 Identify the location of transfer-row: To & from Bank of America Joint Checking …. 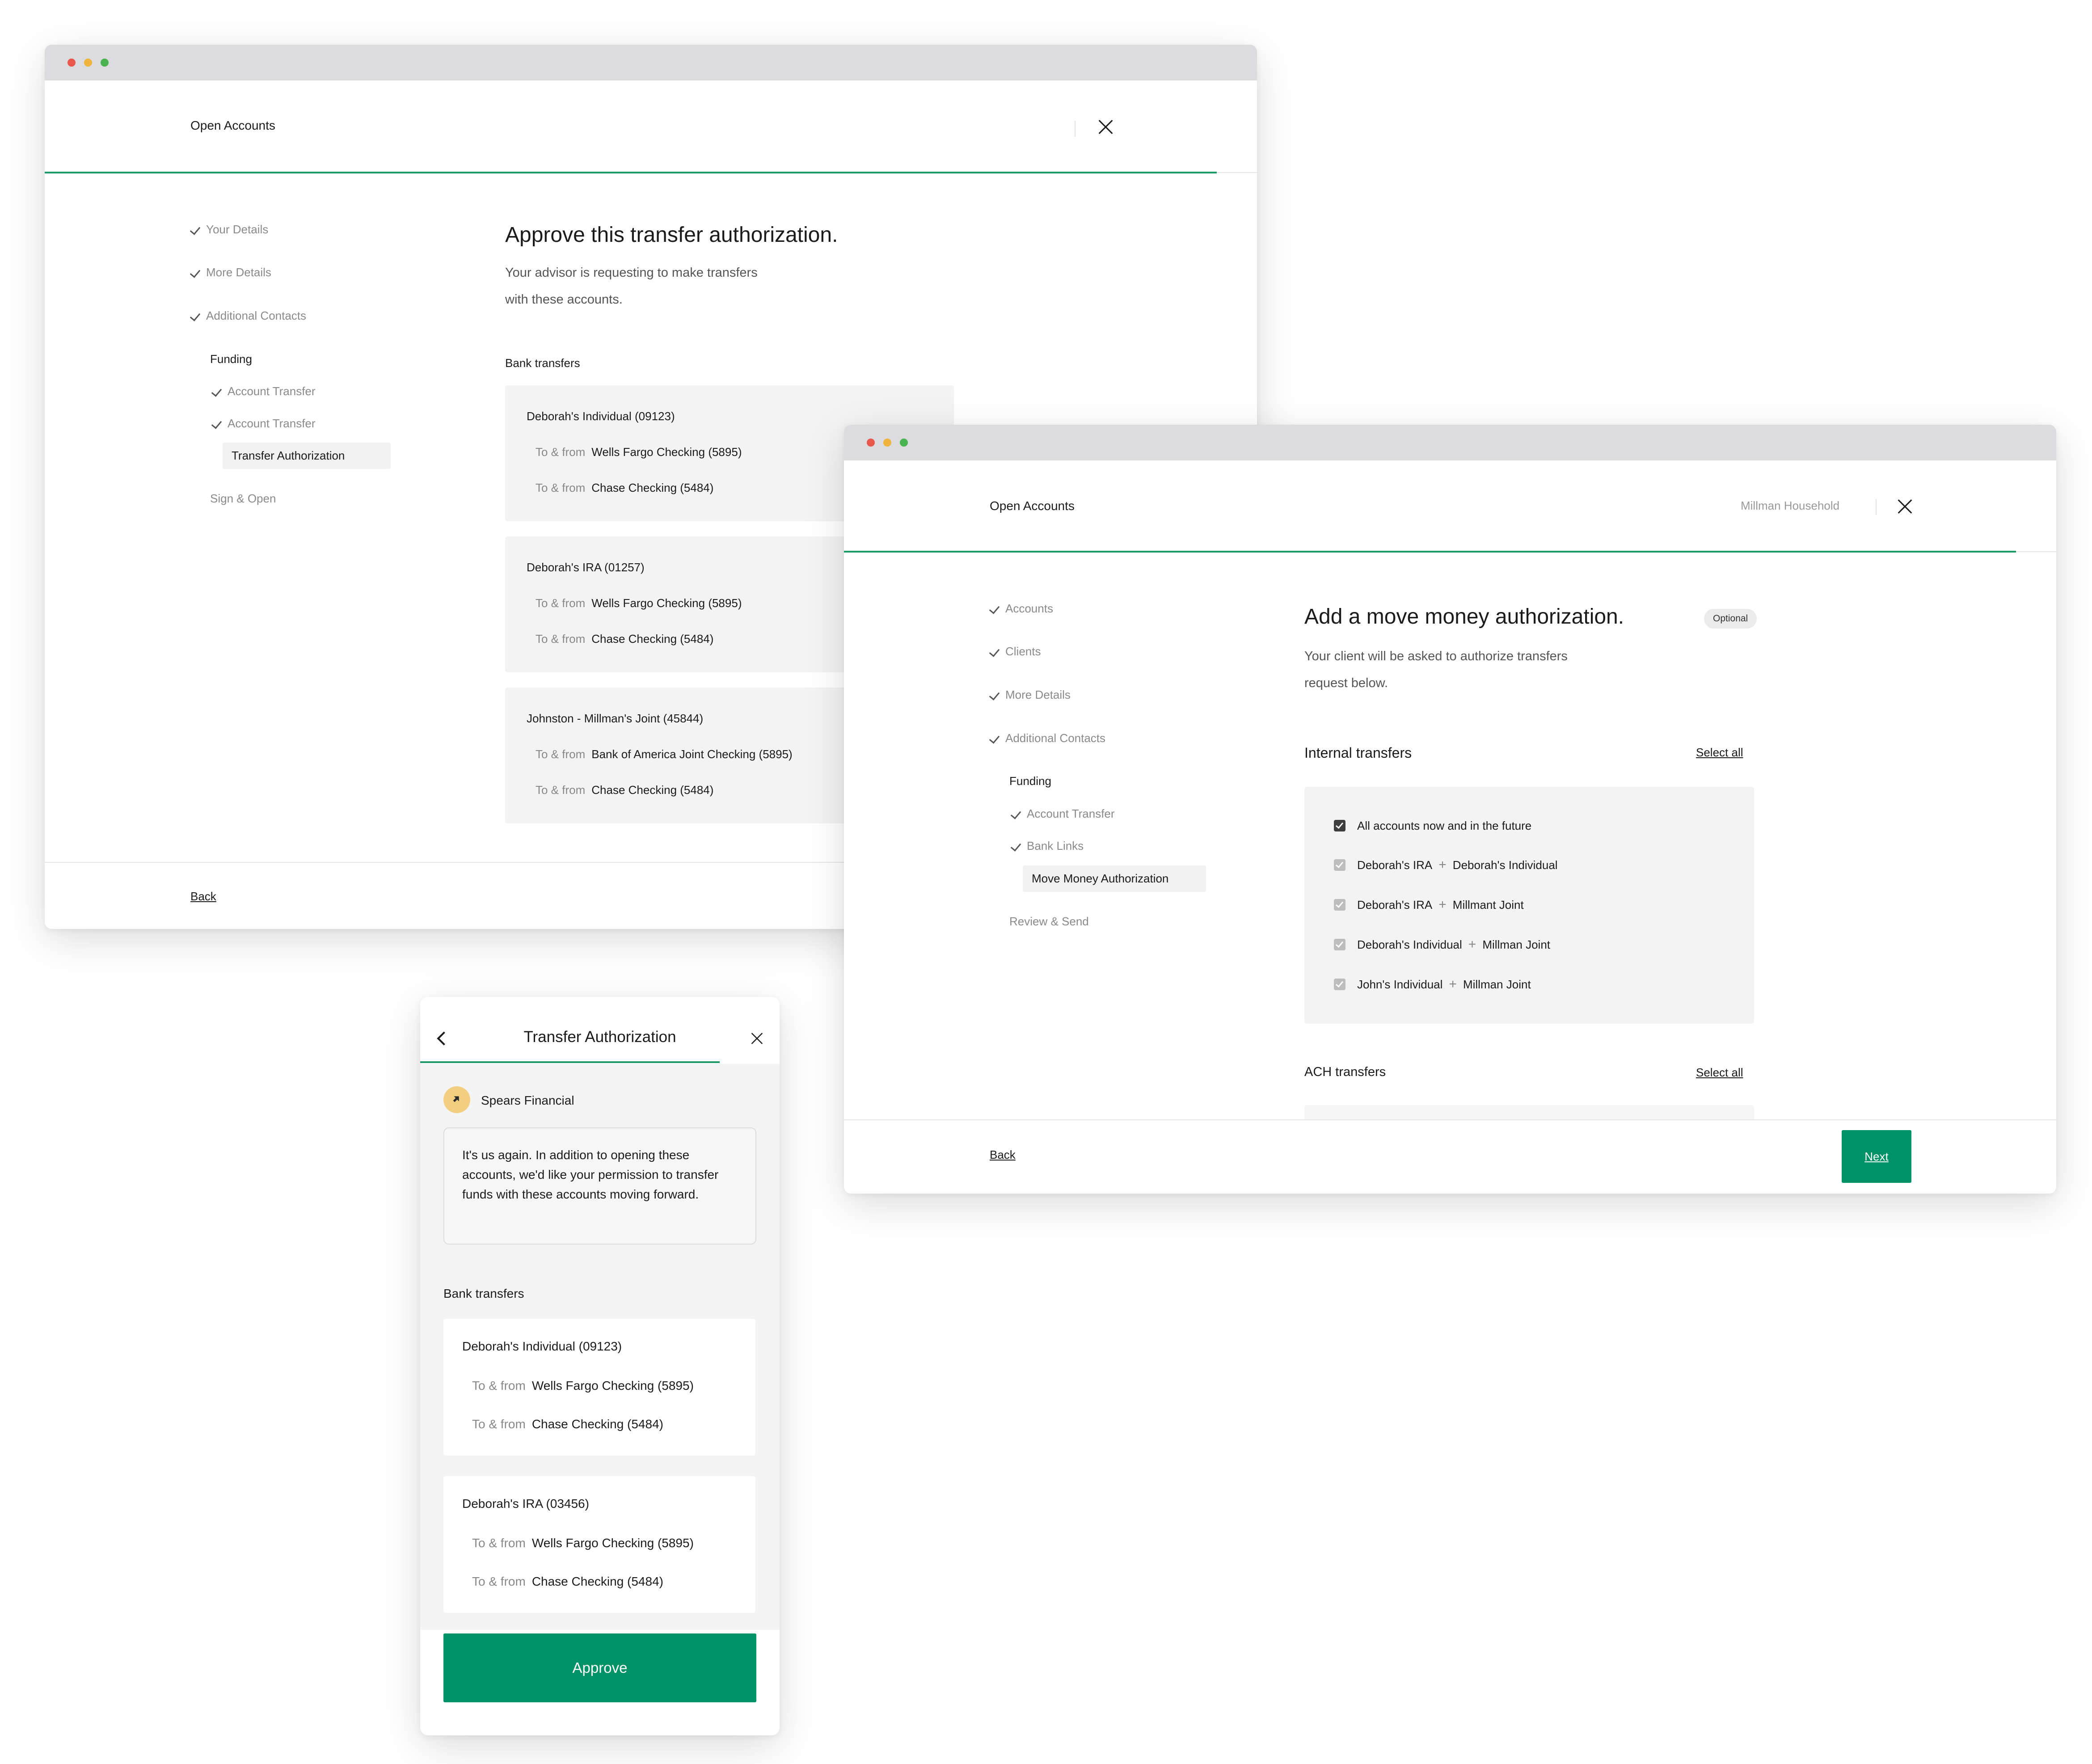
(665, 754).